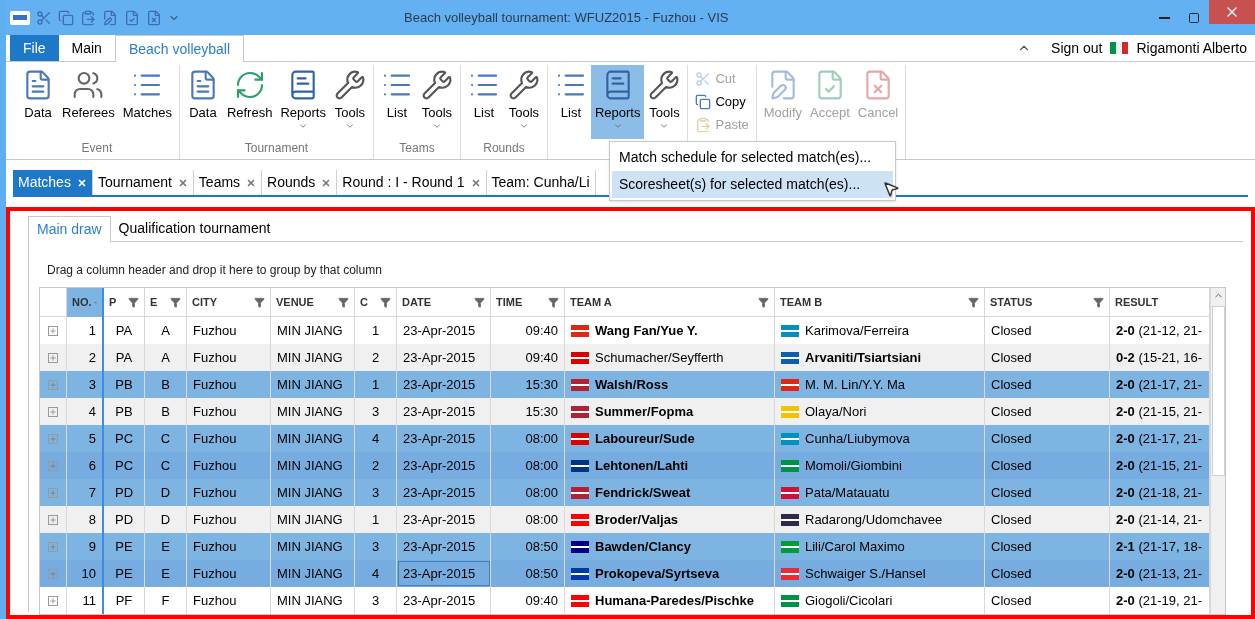 The width and height of the screenshot is (1255, 619). What do you see at coordinates (1191, 48) in the screenshot?
I see `user-name: Rigamonti Alberto` at bounding box center [1191, 48].